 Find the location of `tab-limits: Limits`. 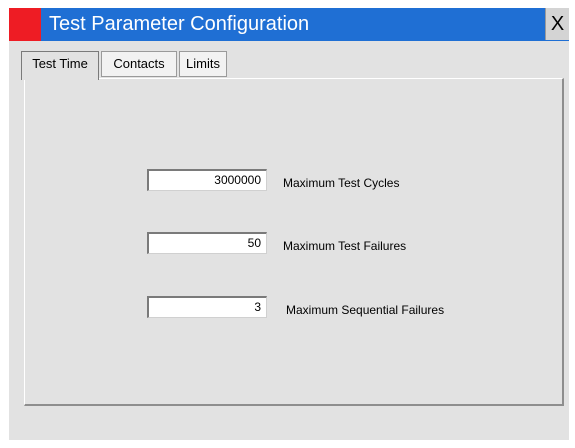

tab-limits: Limits is located at coordinates (203, 64).